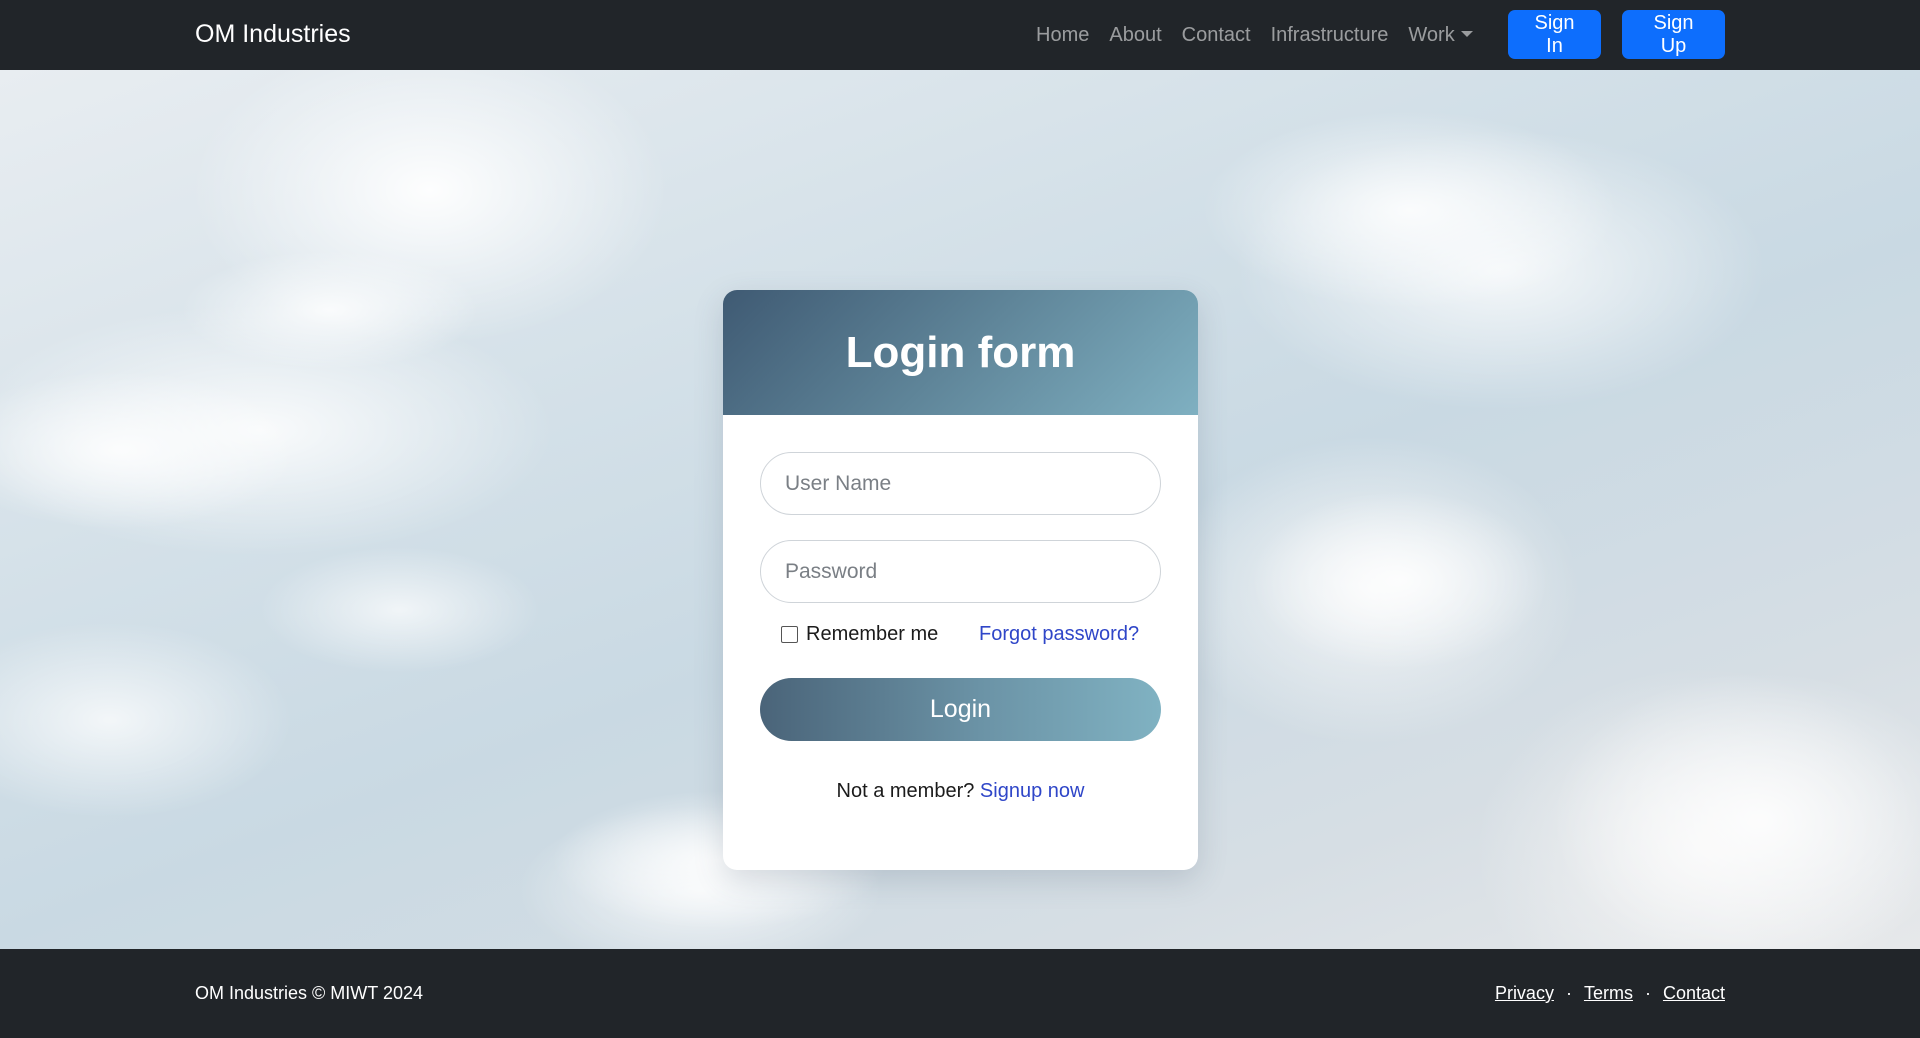  What do you see at coordinates (1062, 35) in the screenshot?
I see `nav-link-home: Home` at bounding box center [1062, 35].